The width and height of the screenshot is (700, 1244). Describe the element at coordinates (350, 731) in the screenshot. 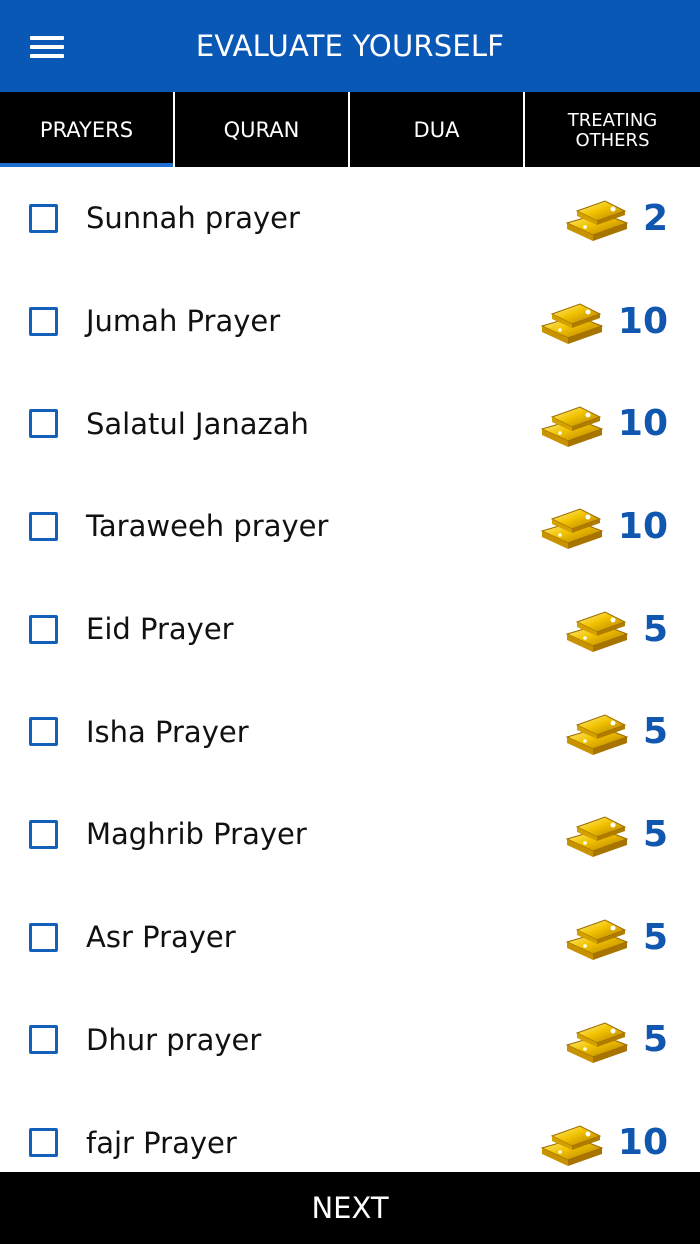

I see `list-item: Isha Prayer 5` at that location.